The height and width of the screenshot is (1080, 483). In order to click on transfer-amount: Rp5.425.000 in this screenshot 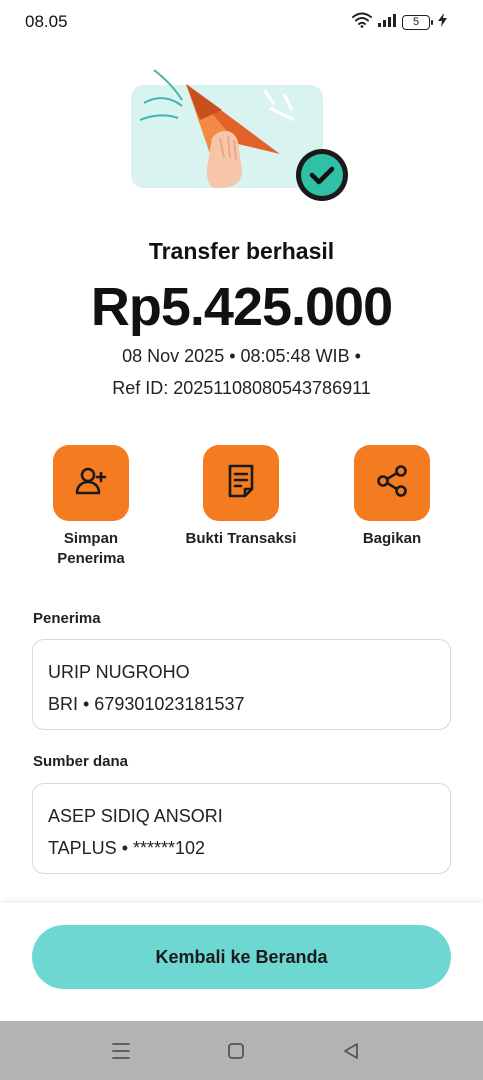, I will do `click(241, 307)`.